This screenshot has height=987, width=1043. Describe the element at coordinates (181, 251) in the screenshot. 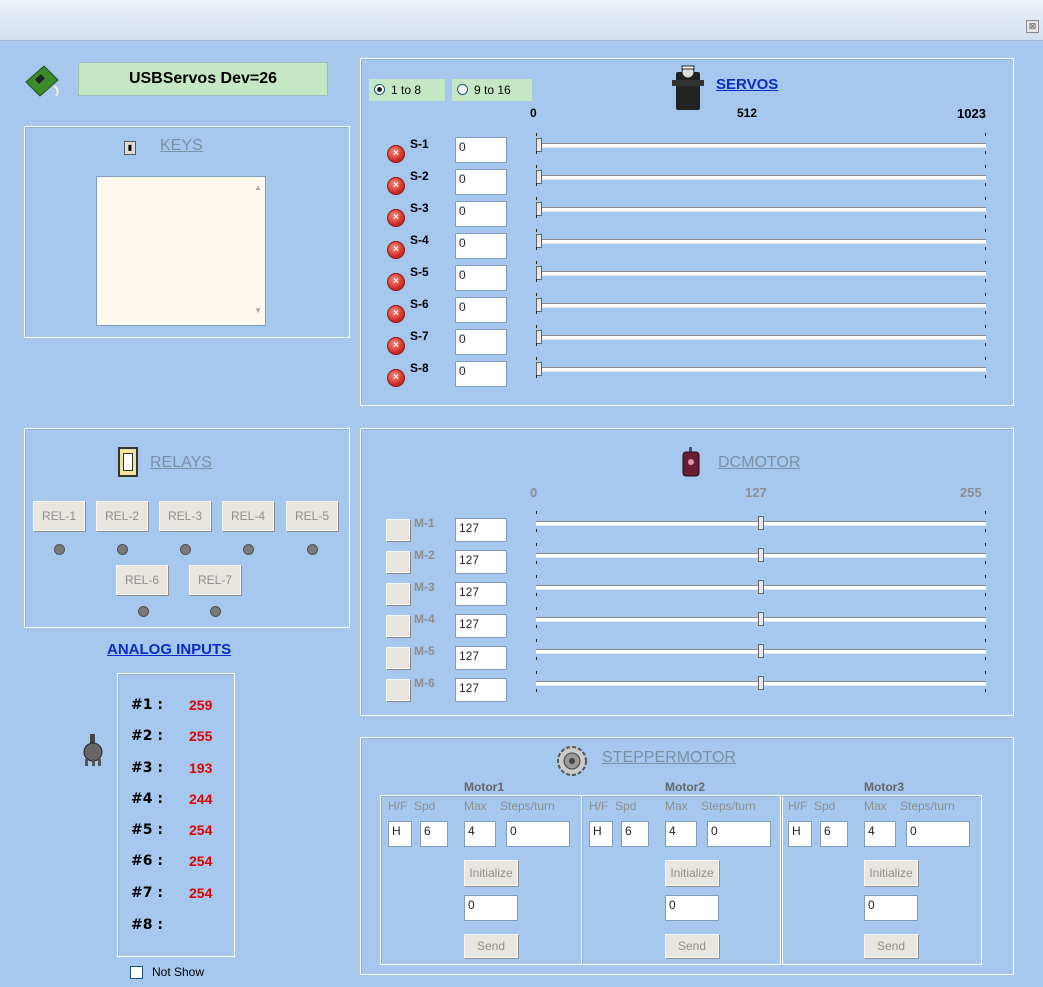

I see `keys-listbox: ▲ ▼` at that location.